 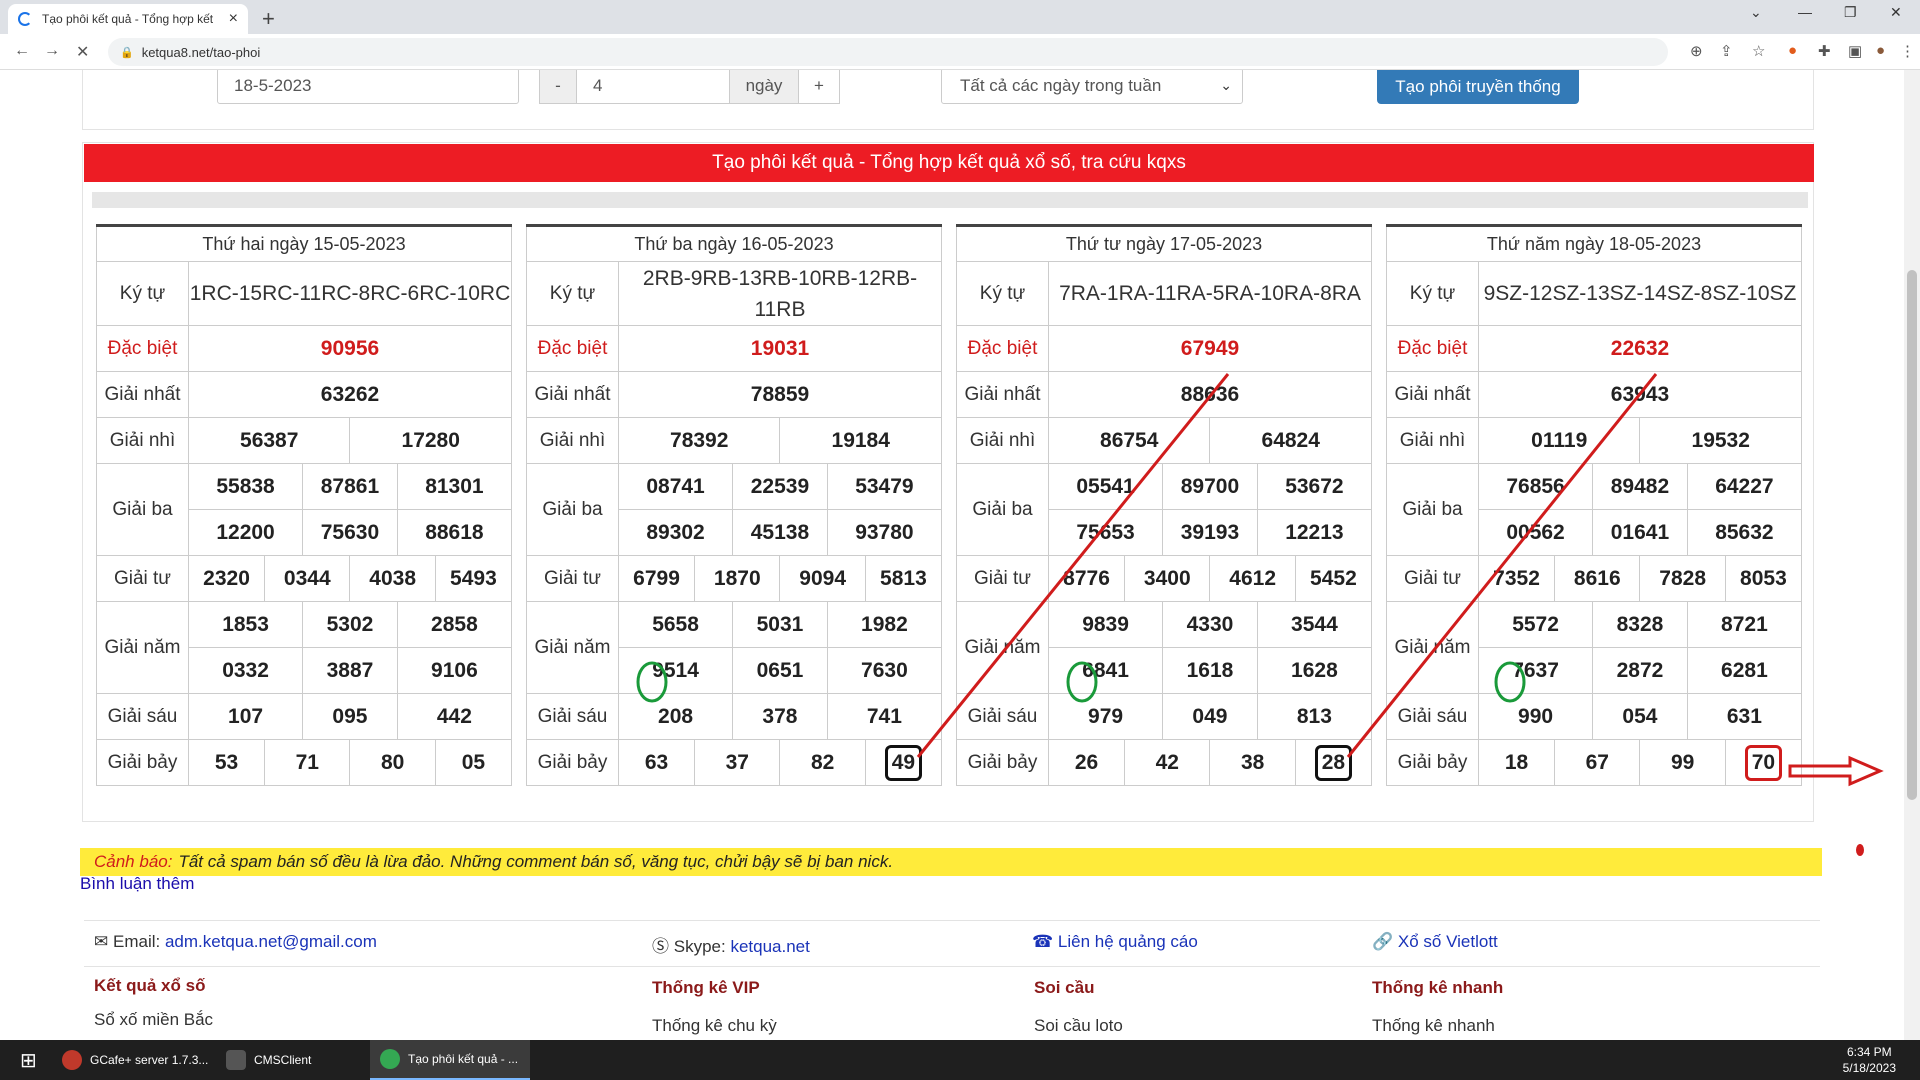 What do you see at coordinates (769, 946) in the screenshot?
I see `skype-link: ketqua.net` at bounding box center [769, 946].